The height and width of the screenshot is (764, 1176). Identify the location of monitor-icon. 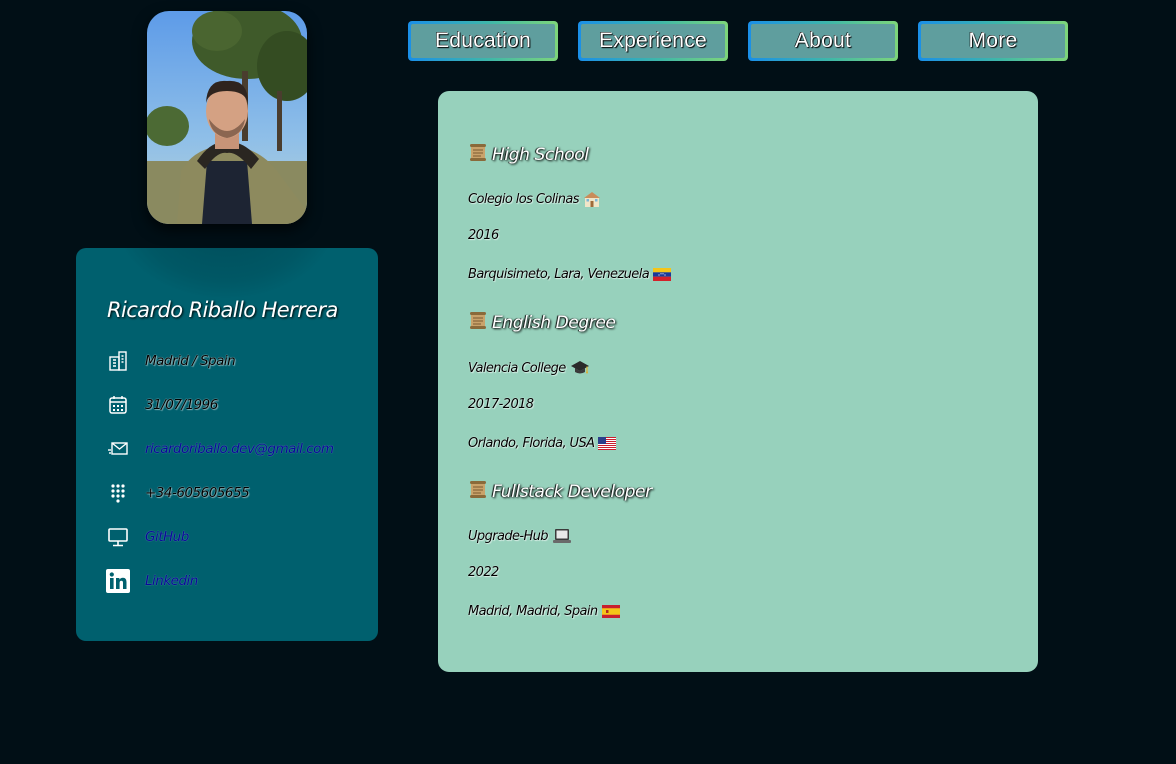
(118, 537).